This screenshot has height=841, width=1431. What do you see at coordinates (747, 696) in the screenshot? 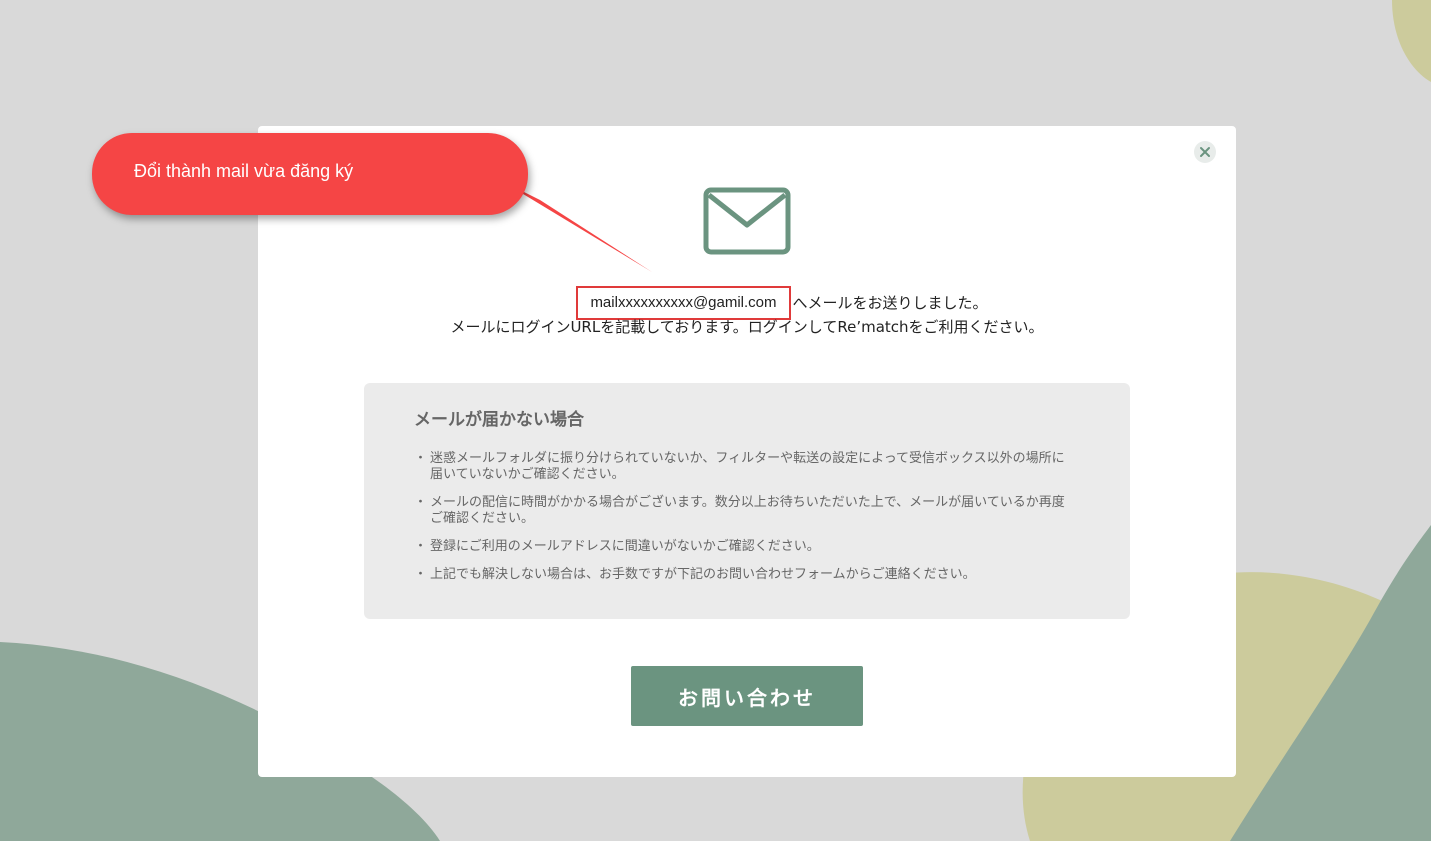
I see `contact-button: お問い合わせ` at bounding box center [747, 696].